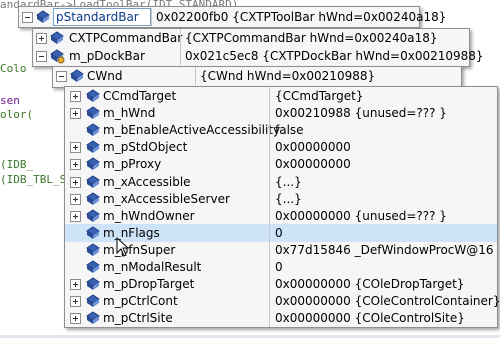  I want to click on field-key-icon, so click(57, 56).